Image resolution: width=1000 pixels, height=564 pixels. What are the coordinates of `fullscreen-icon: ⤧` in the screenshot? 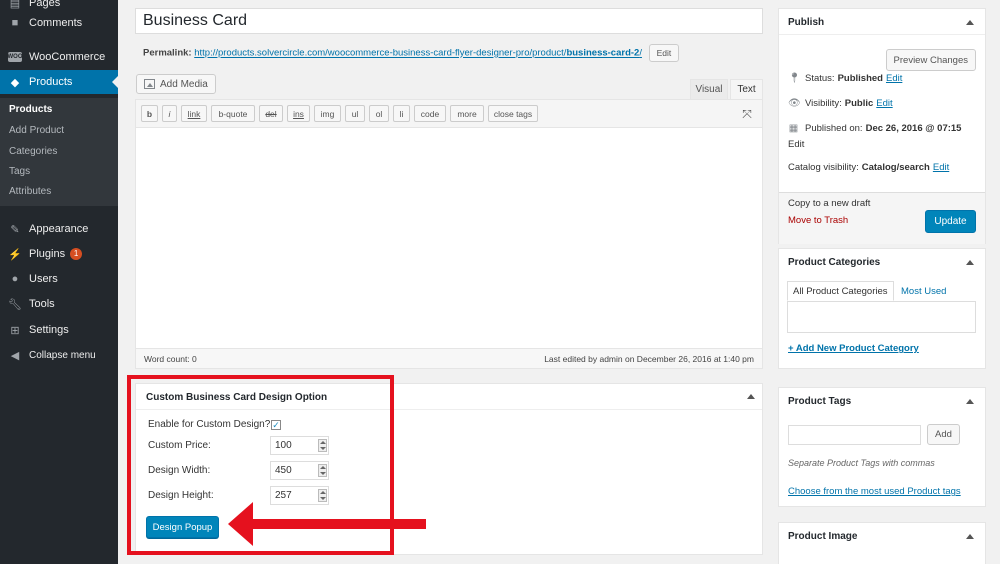 It's located at (747, 114).